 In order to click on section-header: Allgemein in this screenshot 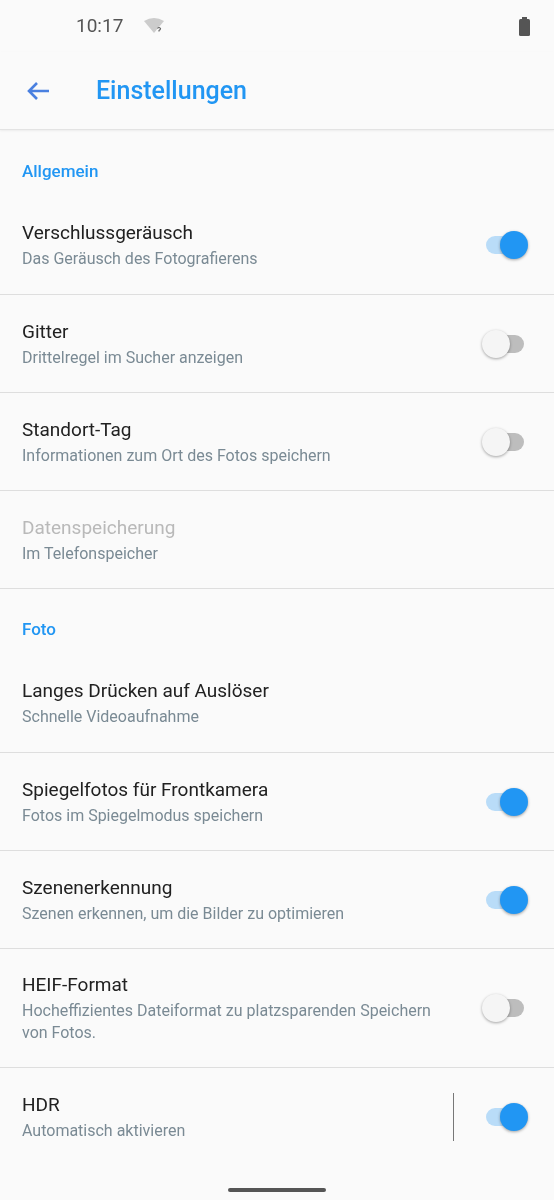, I will do `click(60, 171)`.